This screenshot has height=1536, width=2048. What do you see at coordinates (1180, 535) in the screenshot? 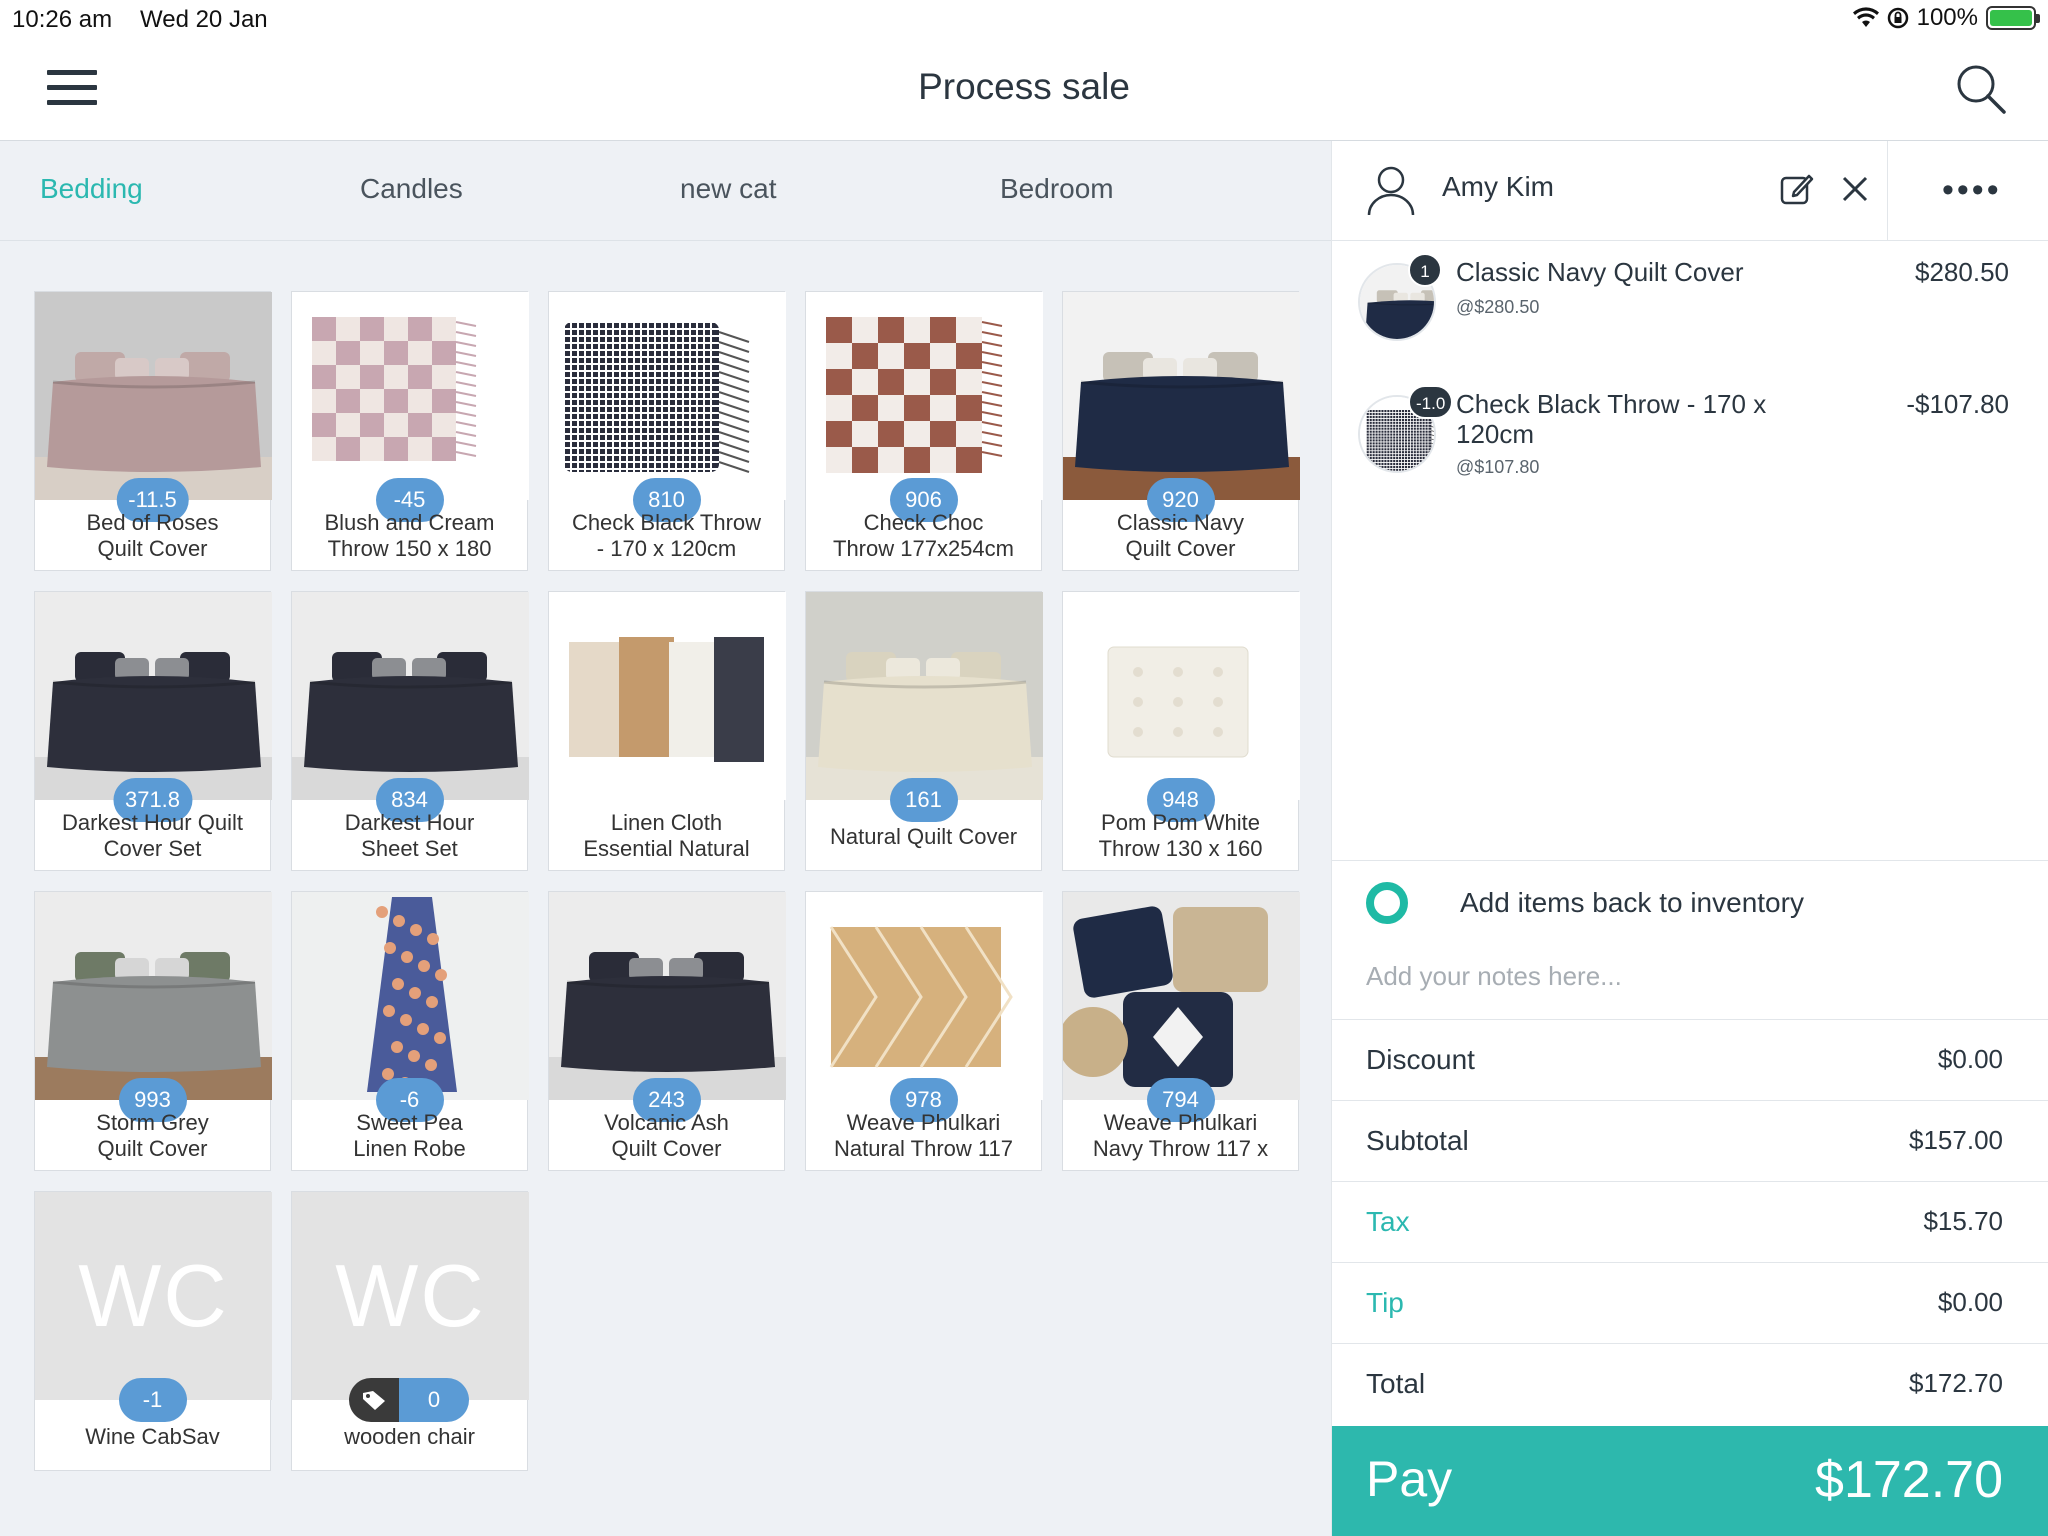
I see `product-name: Classic Navy Quilt Cover` at bounding box center [1180, 535].